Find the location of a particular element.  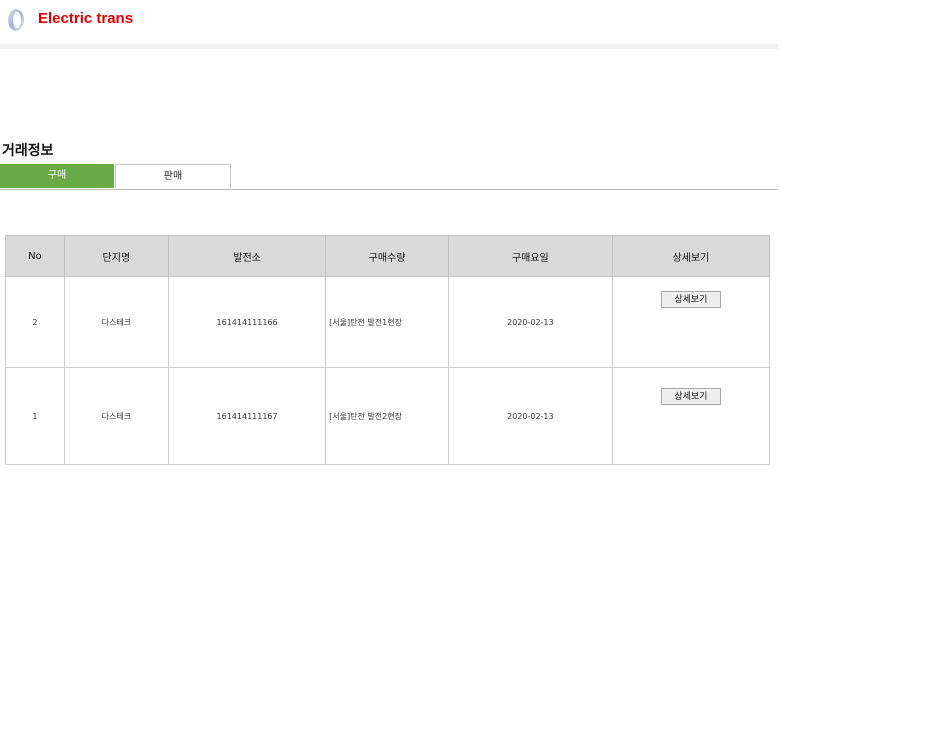

header-no: No is located at coordinates (35, 256).